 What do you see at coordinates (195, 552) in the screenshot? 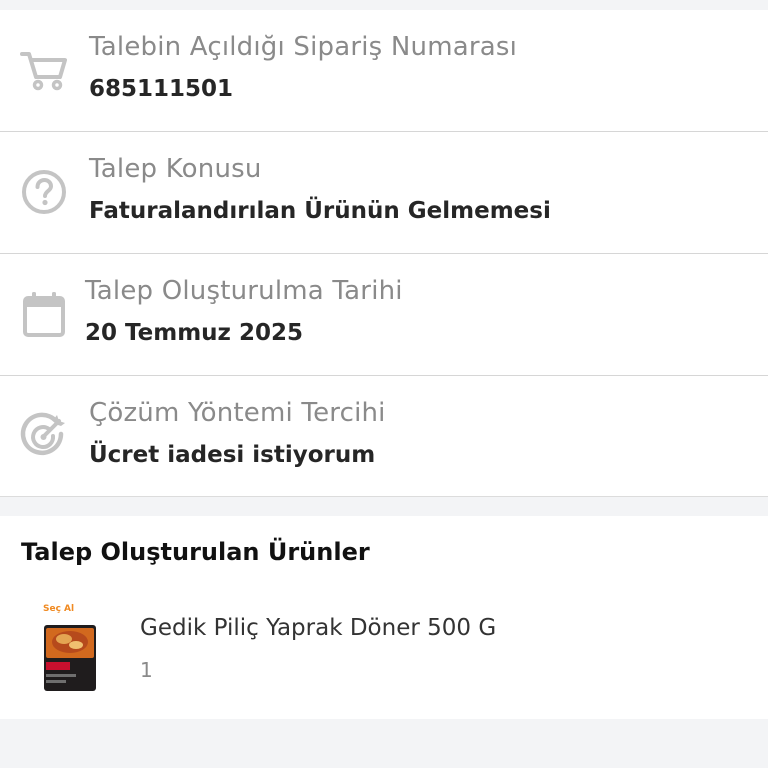
I see `section-title: Talep Oluşturulan Ürünler` at bounding box center [195, 552].